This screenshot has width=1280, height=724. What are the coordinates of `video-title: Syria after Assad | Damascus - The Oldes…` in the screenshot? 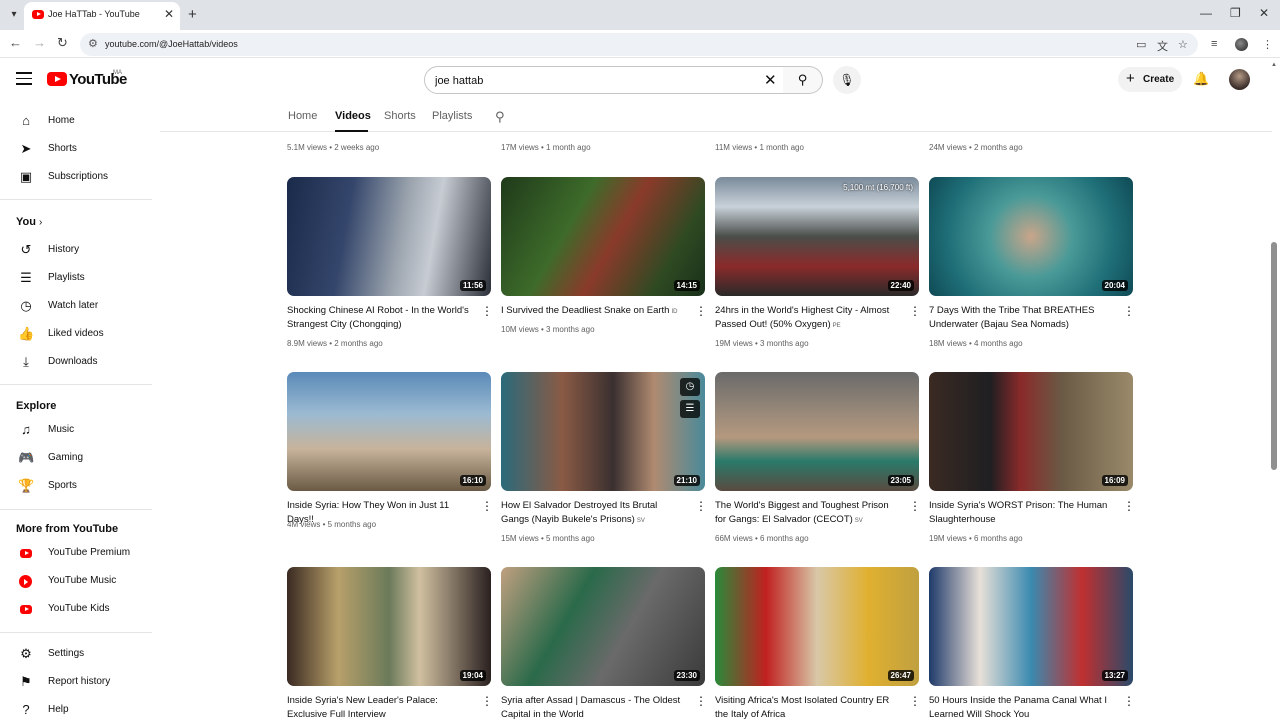 It's located at (593, 707).